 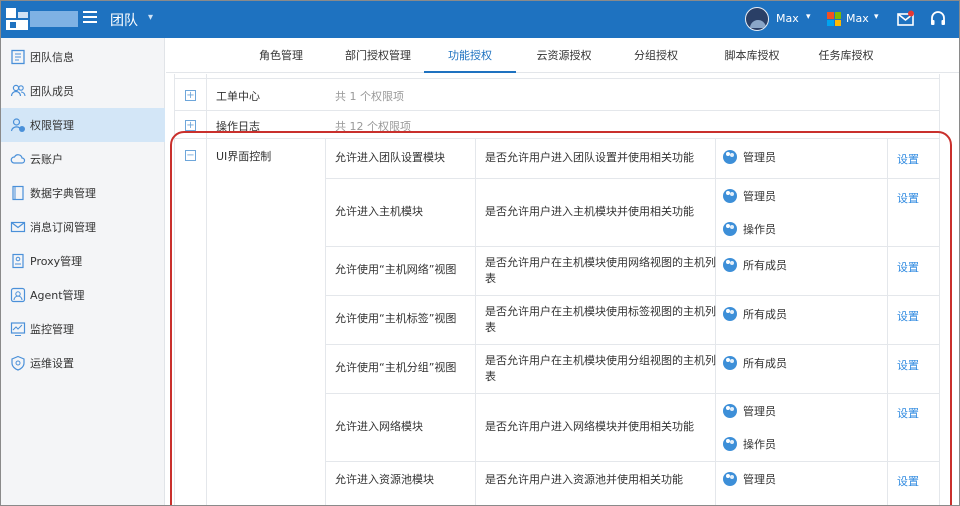 I want to click on permission-description: 是否允许用户在主机模块使用网络视图的主机列表, so click(x=600, y=270).